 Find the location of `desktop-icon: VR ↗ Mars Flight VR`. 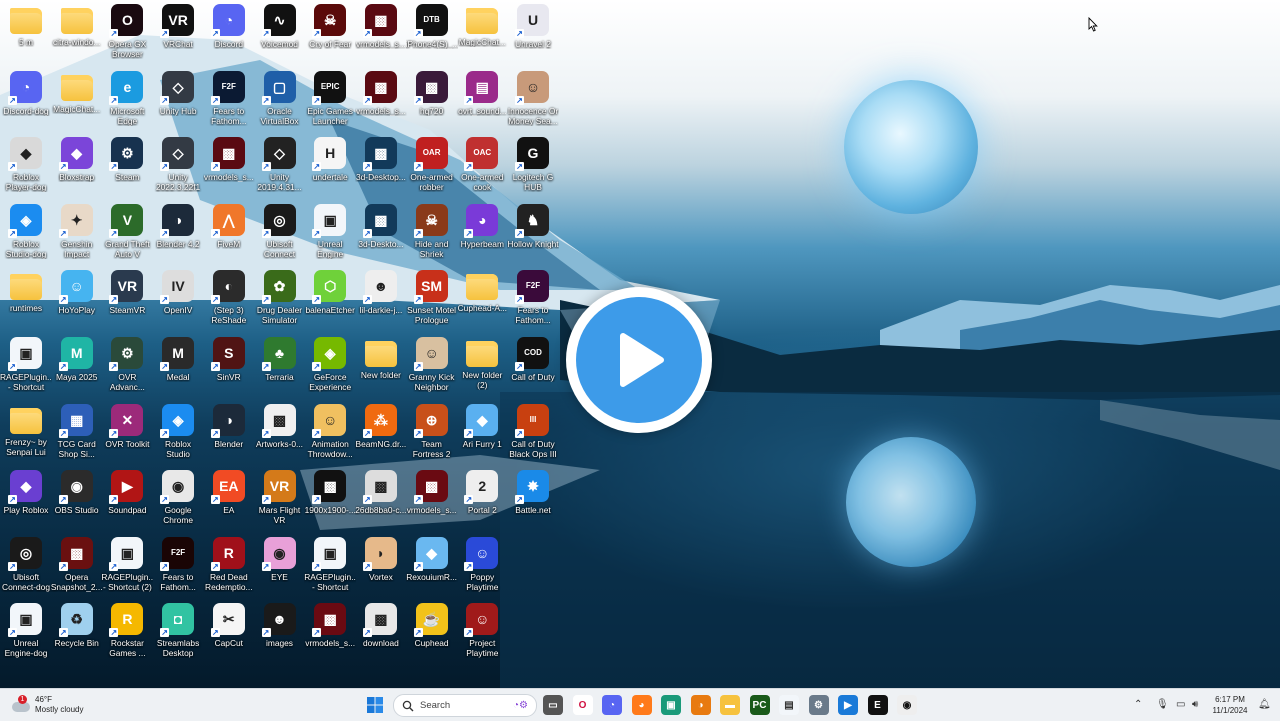

desktop-icon: VR ↗ Mars Flight VR is located at coordinates (280, 497).